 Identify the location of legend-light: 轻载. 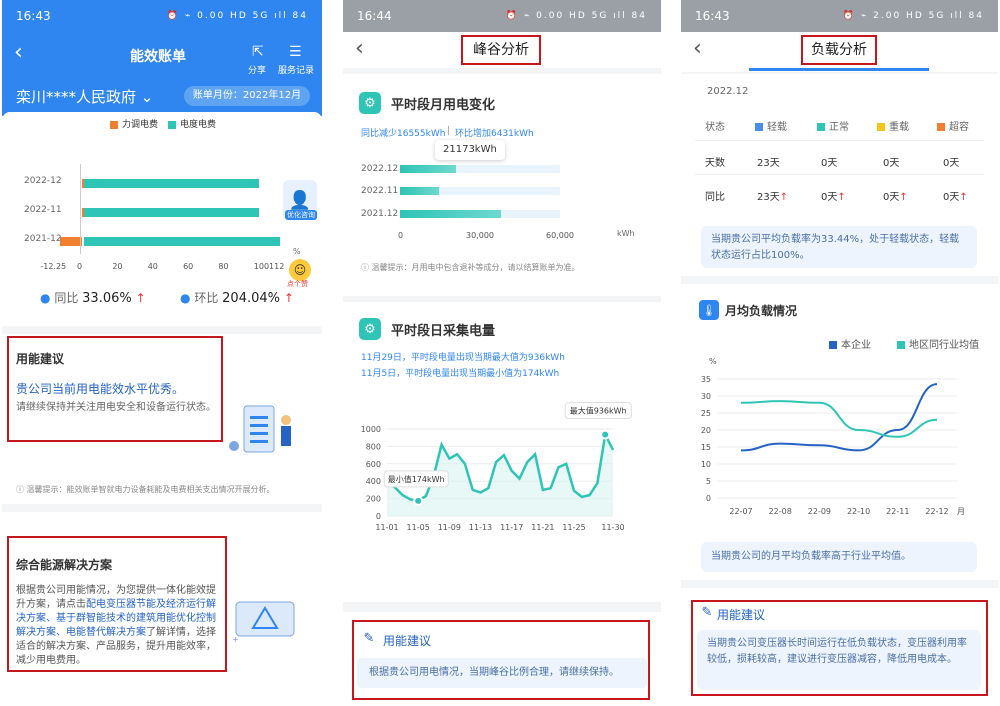
(771, 125).